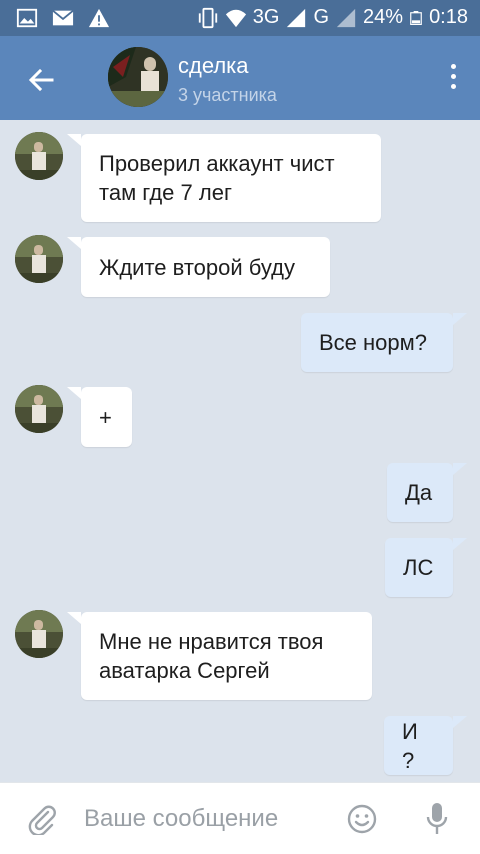 The height and width of the screenshot is (854, 480). I want to click on chat-title: сделка, so click(213, 65).